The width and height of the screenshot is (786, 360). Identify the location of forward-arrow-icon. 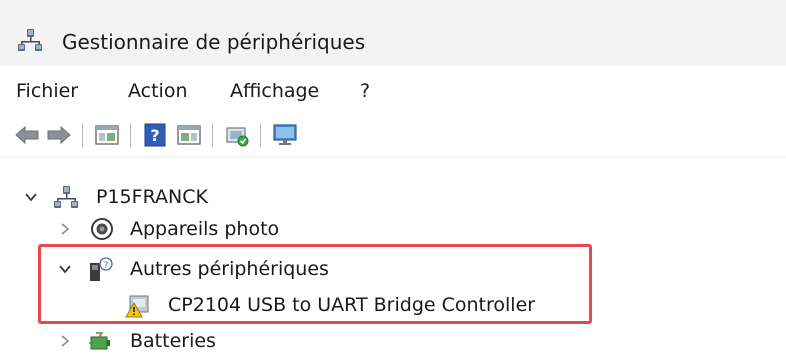
(59, 135).